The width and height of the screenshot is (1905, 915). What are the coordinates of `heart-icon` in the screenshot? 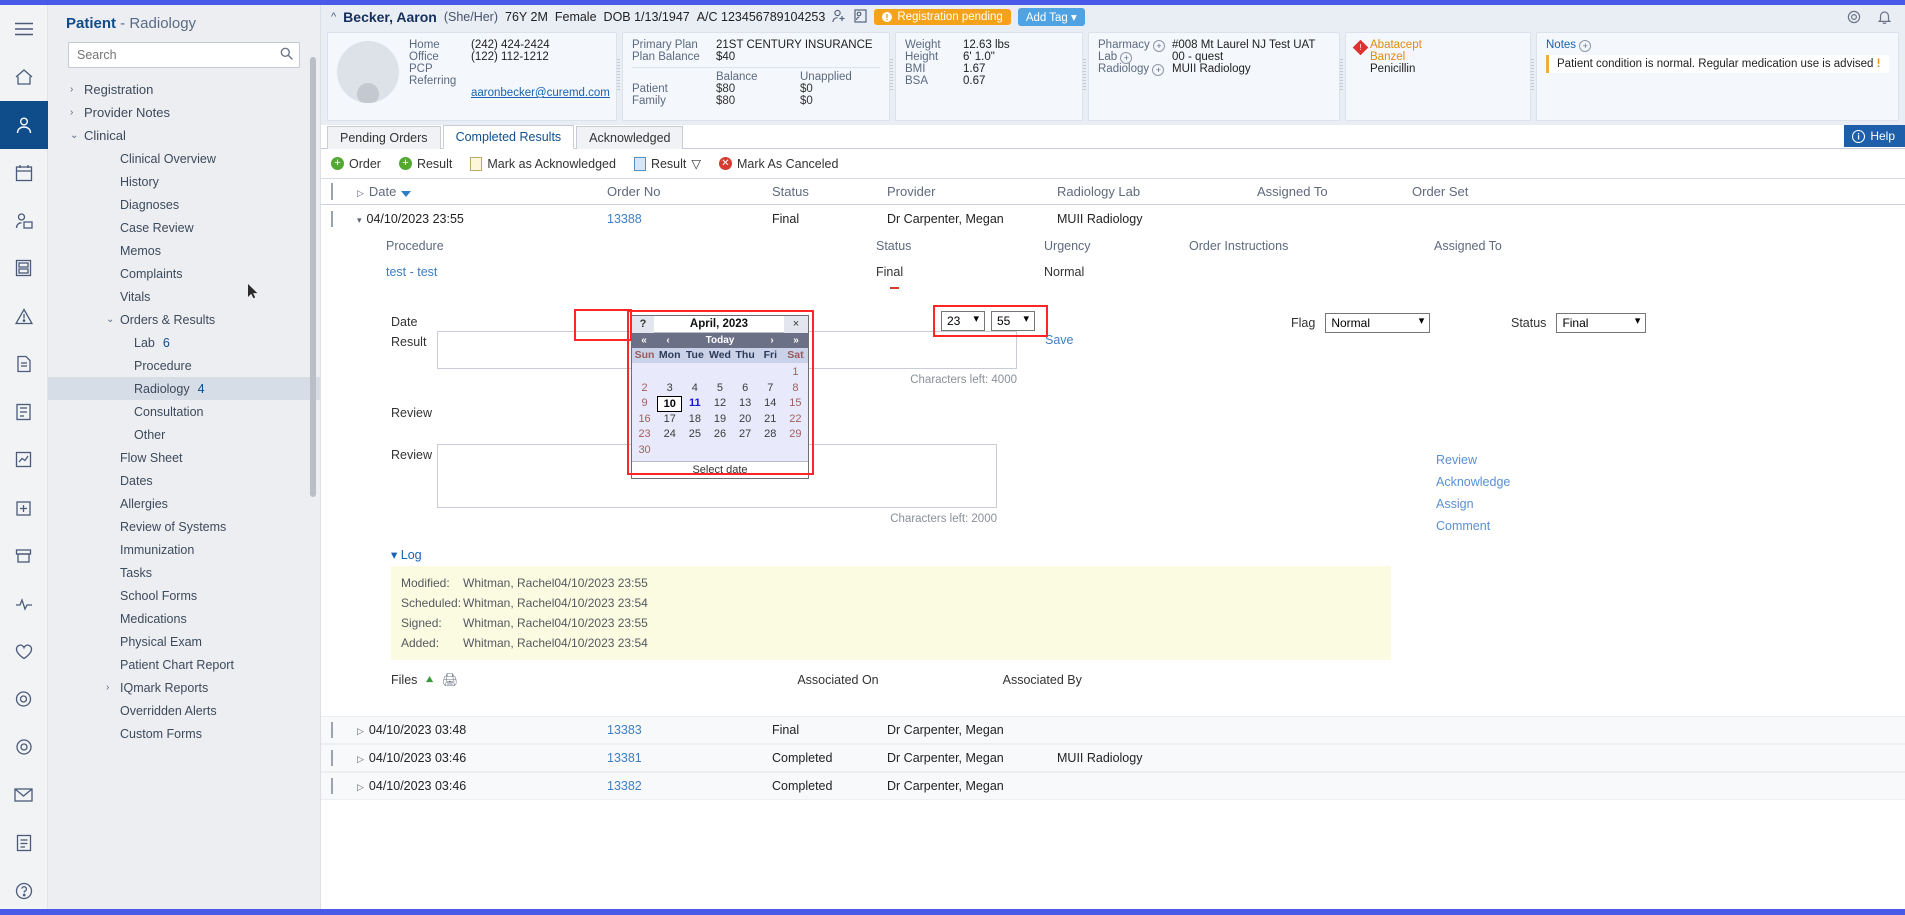 It's located at (24, 652).